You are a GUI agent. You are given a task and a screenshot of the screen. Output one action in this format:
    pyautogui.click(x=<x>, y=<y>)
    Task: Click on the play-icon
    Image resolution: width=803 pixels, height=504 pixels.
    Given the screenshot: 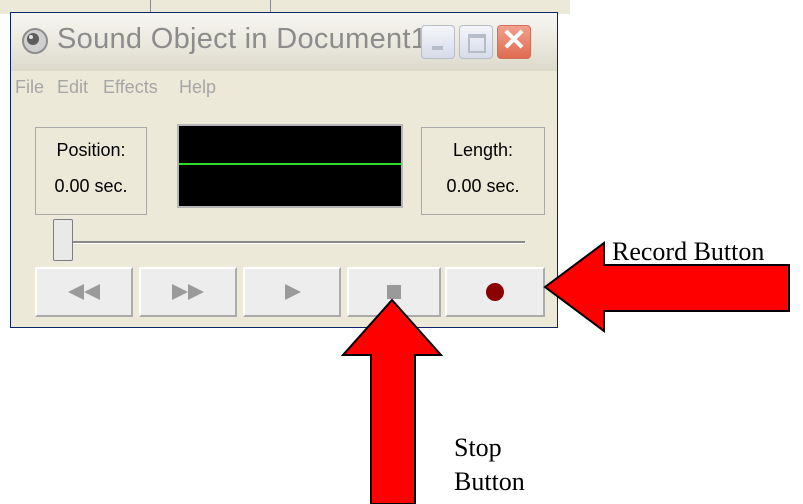 What is the action you would take?
    pyautogui.click(x=293, y=292)
    